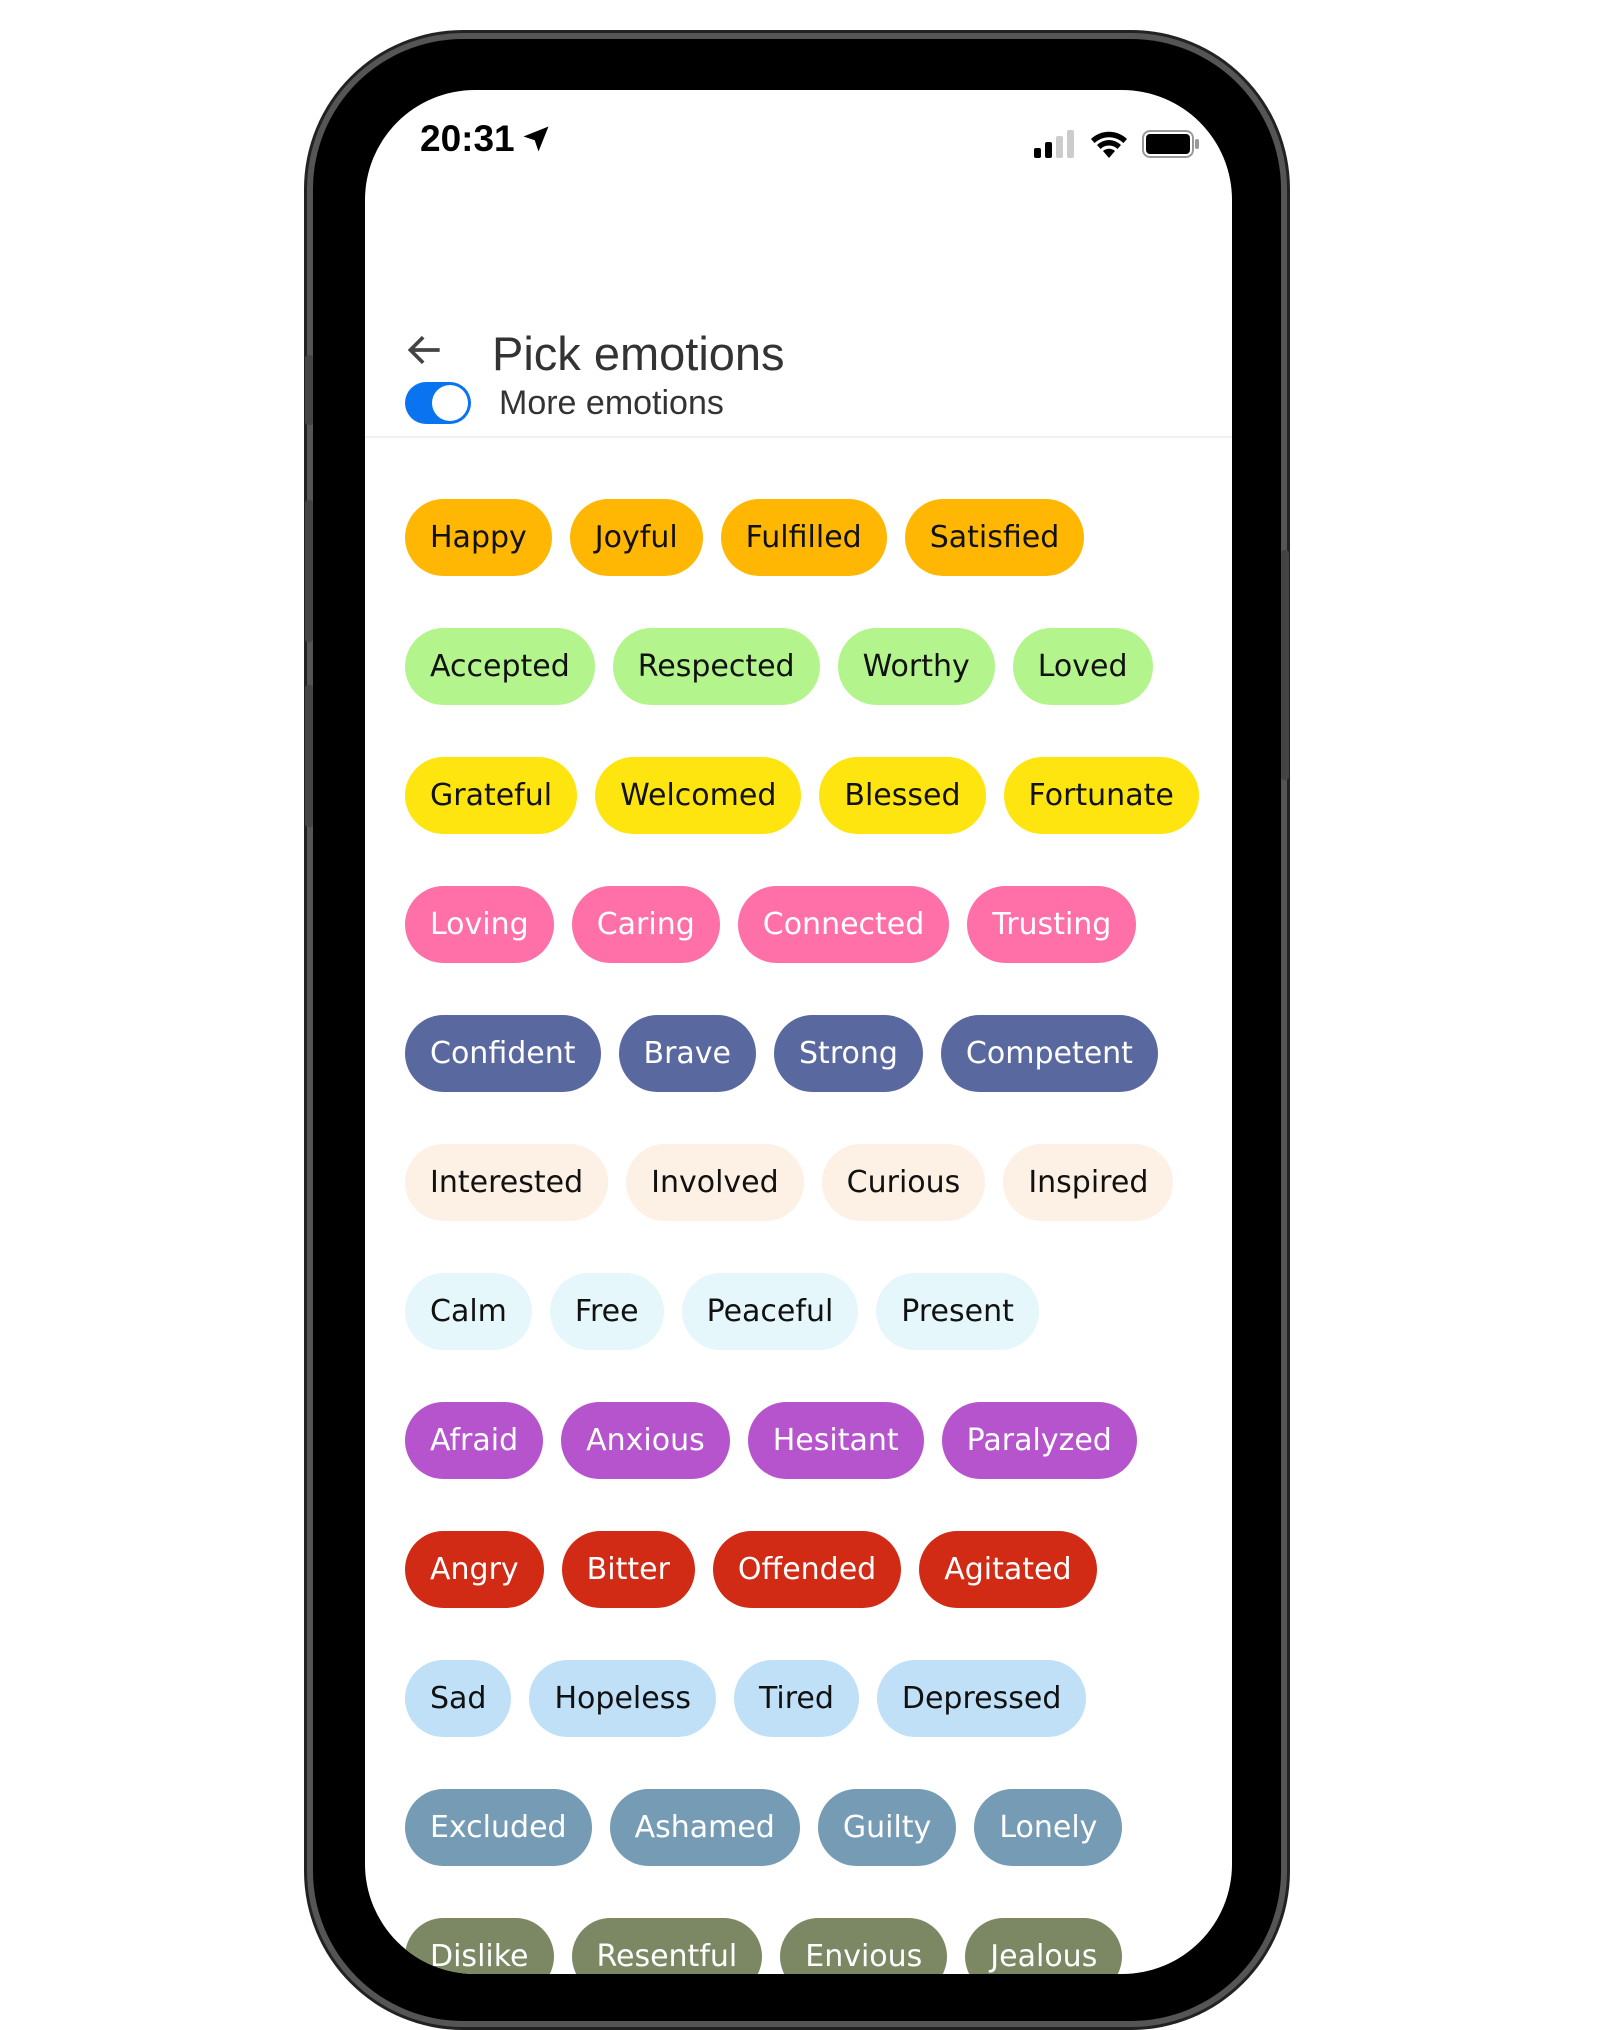 The width and height of the screenshot is (1600, 2030). Describe the element at coordinates (716, 666) in the screenshot. I see `emotion-chip: Respected` at that location.